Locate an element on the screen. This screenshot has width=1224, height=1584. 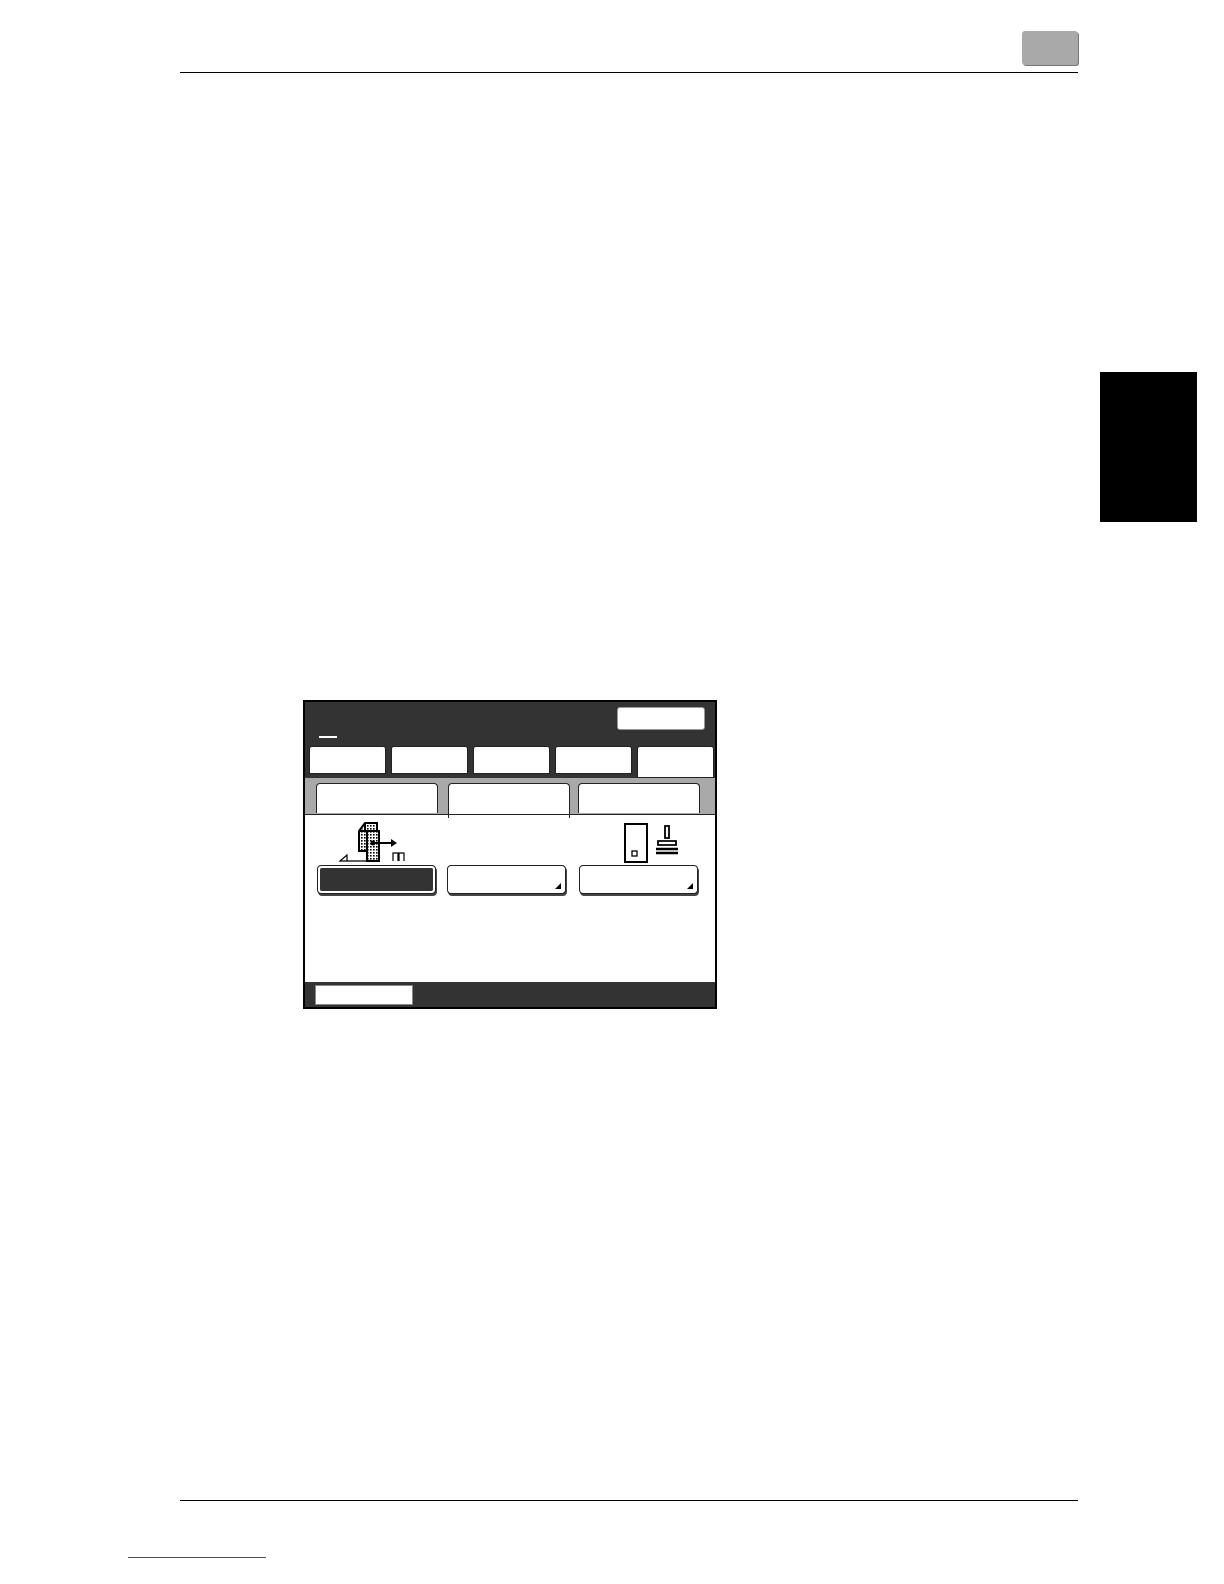
content-divider is located at coordinates (510, 814).